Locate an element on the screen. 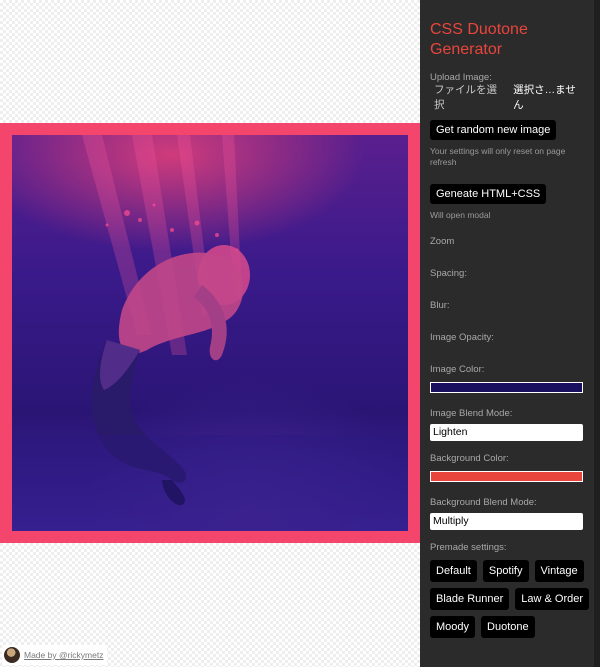 This screenshot has height=667, width=600. avatar is located at coordinates (12, 655).